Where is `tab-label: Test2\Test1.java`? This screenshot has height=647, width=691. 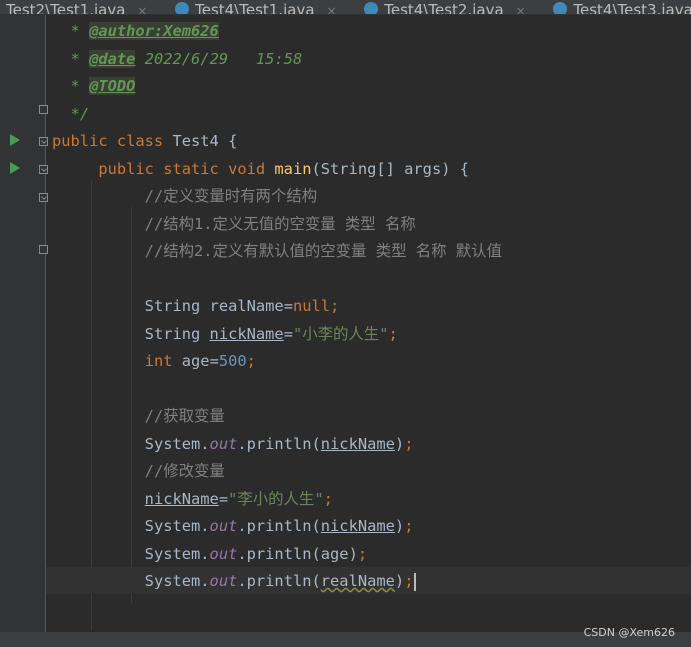 tab-label: Test2\Test1.java is located at coordinates (66, 8).